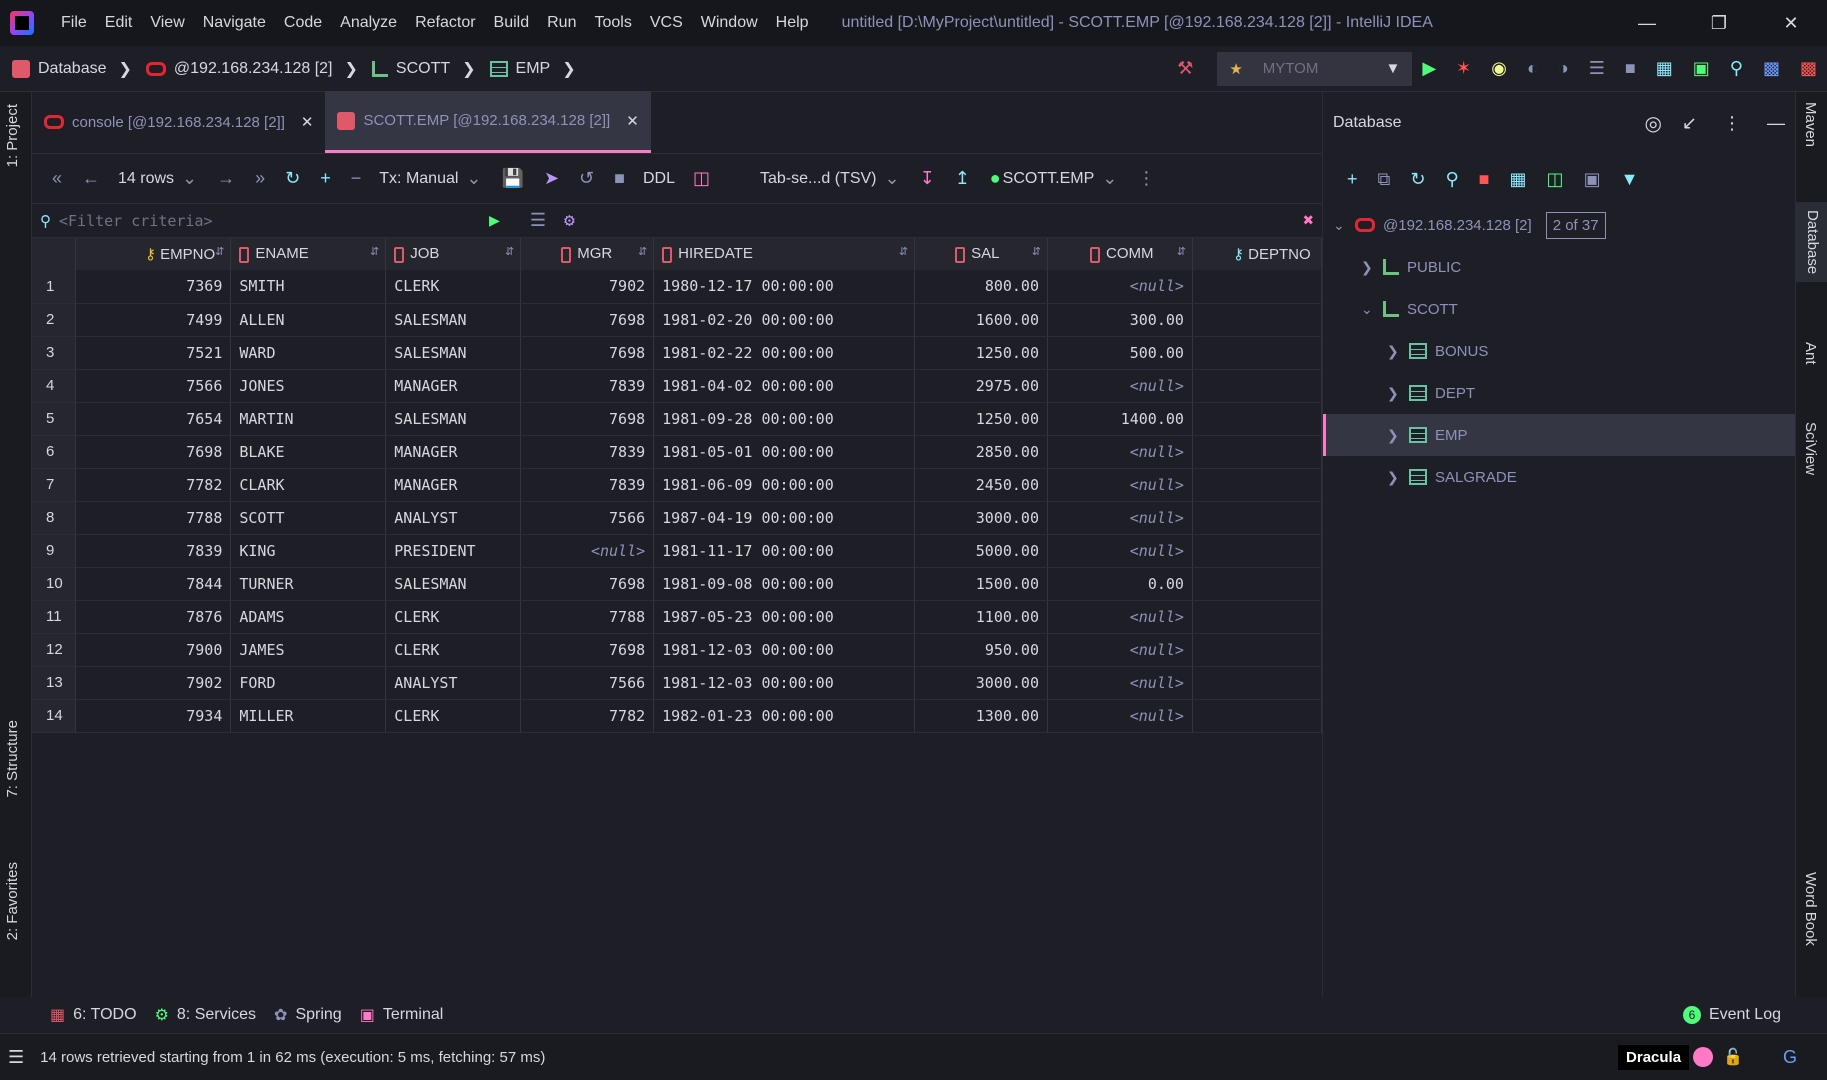  What do you see at coordinates (784, 320) in the screenshot?
I see `grid-cell-hiredate: 1981-02-20 00:00:00` at bounding box center [784, 320].